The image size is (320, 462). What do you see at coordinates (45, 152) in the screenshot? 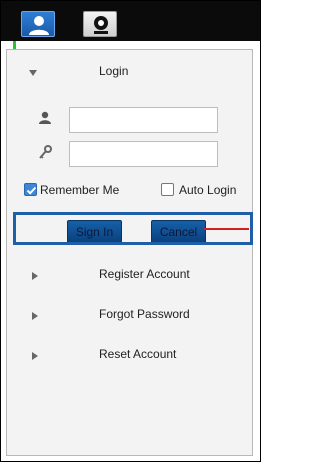
I see `key-icon` at bounding box center [45, 152].